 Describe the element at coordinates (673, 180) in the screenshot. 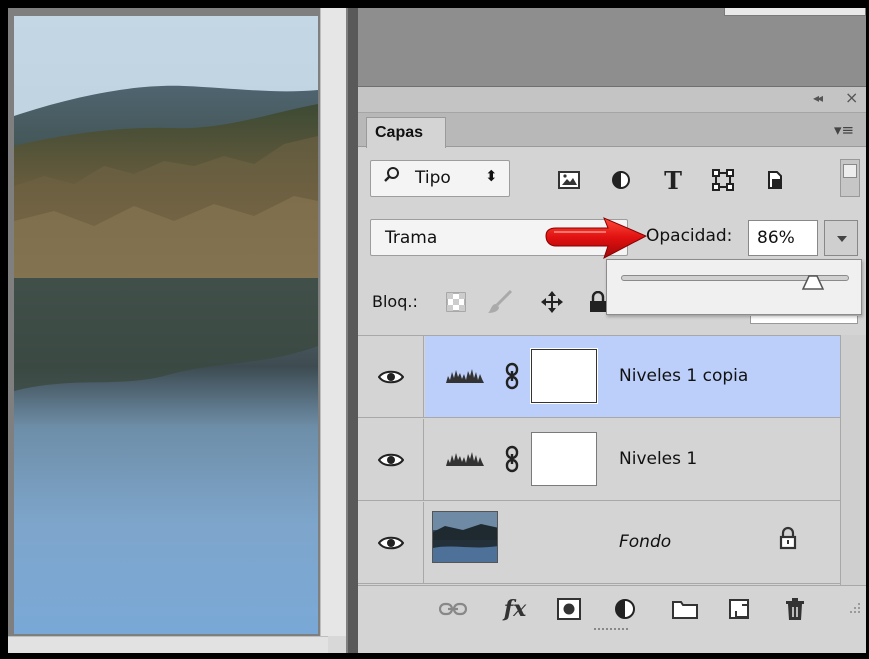

I see `type-layer-filter-icon: T` at that location.